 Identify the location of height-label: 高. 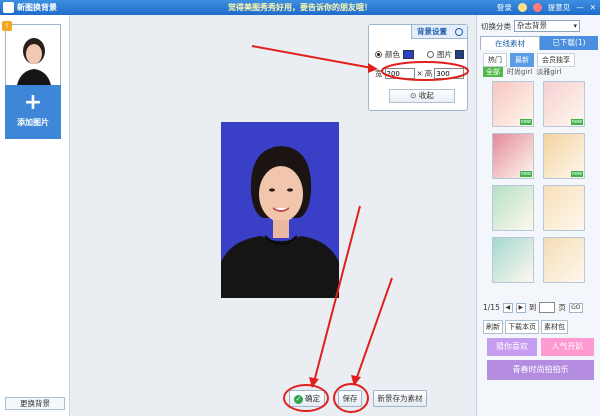
(428, 73).